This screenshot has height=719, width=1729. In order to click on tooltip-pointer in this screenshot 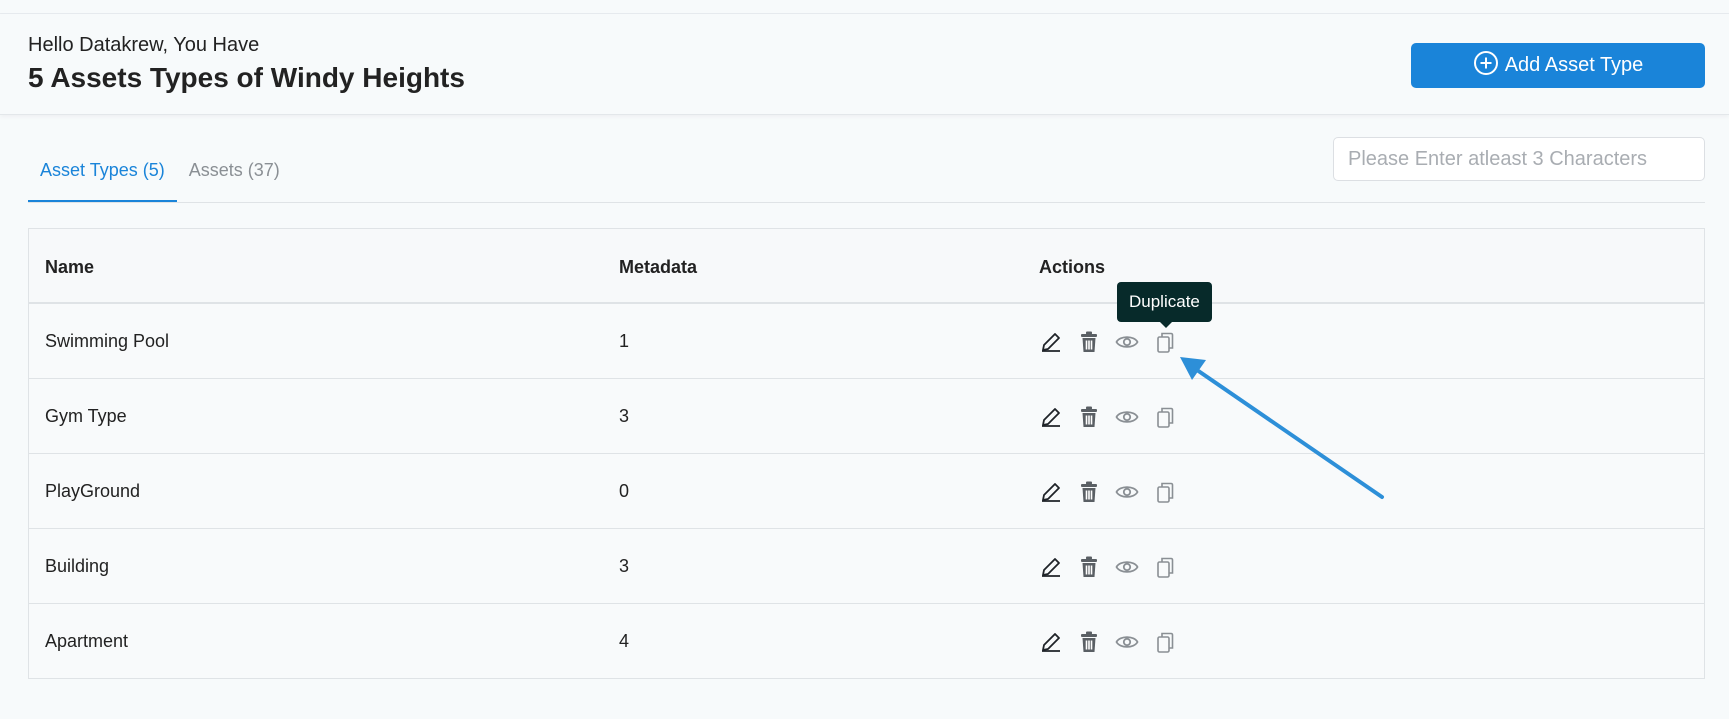, I will do `click(1166, 324)`.